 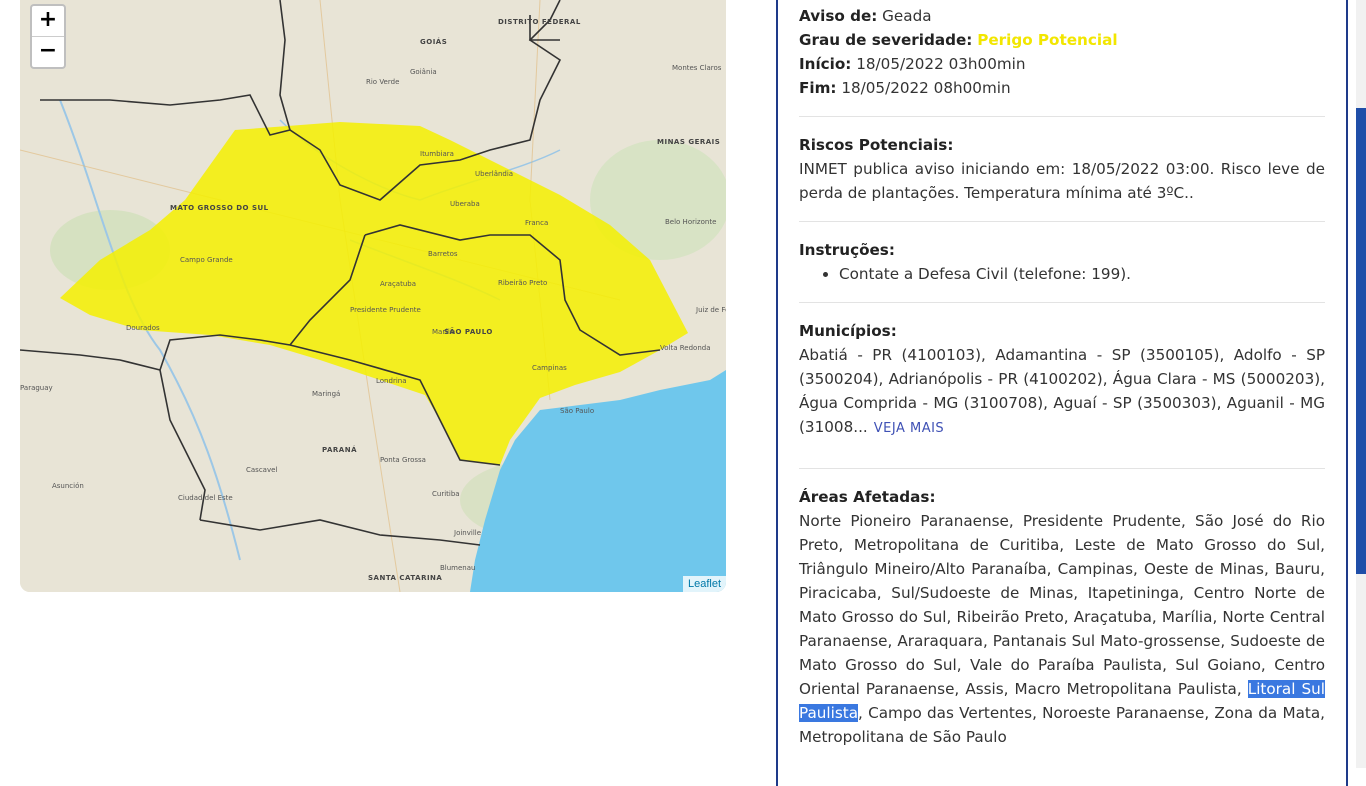 I want to click on fim-label: Fim:, so click(x=818, y=88).